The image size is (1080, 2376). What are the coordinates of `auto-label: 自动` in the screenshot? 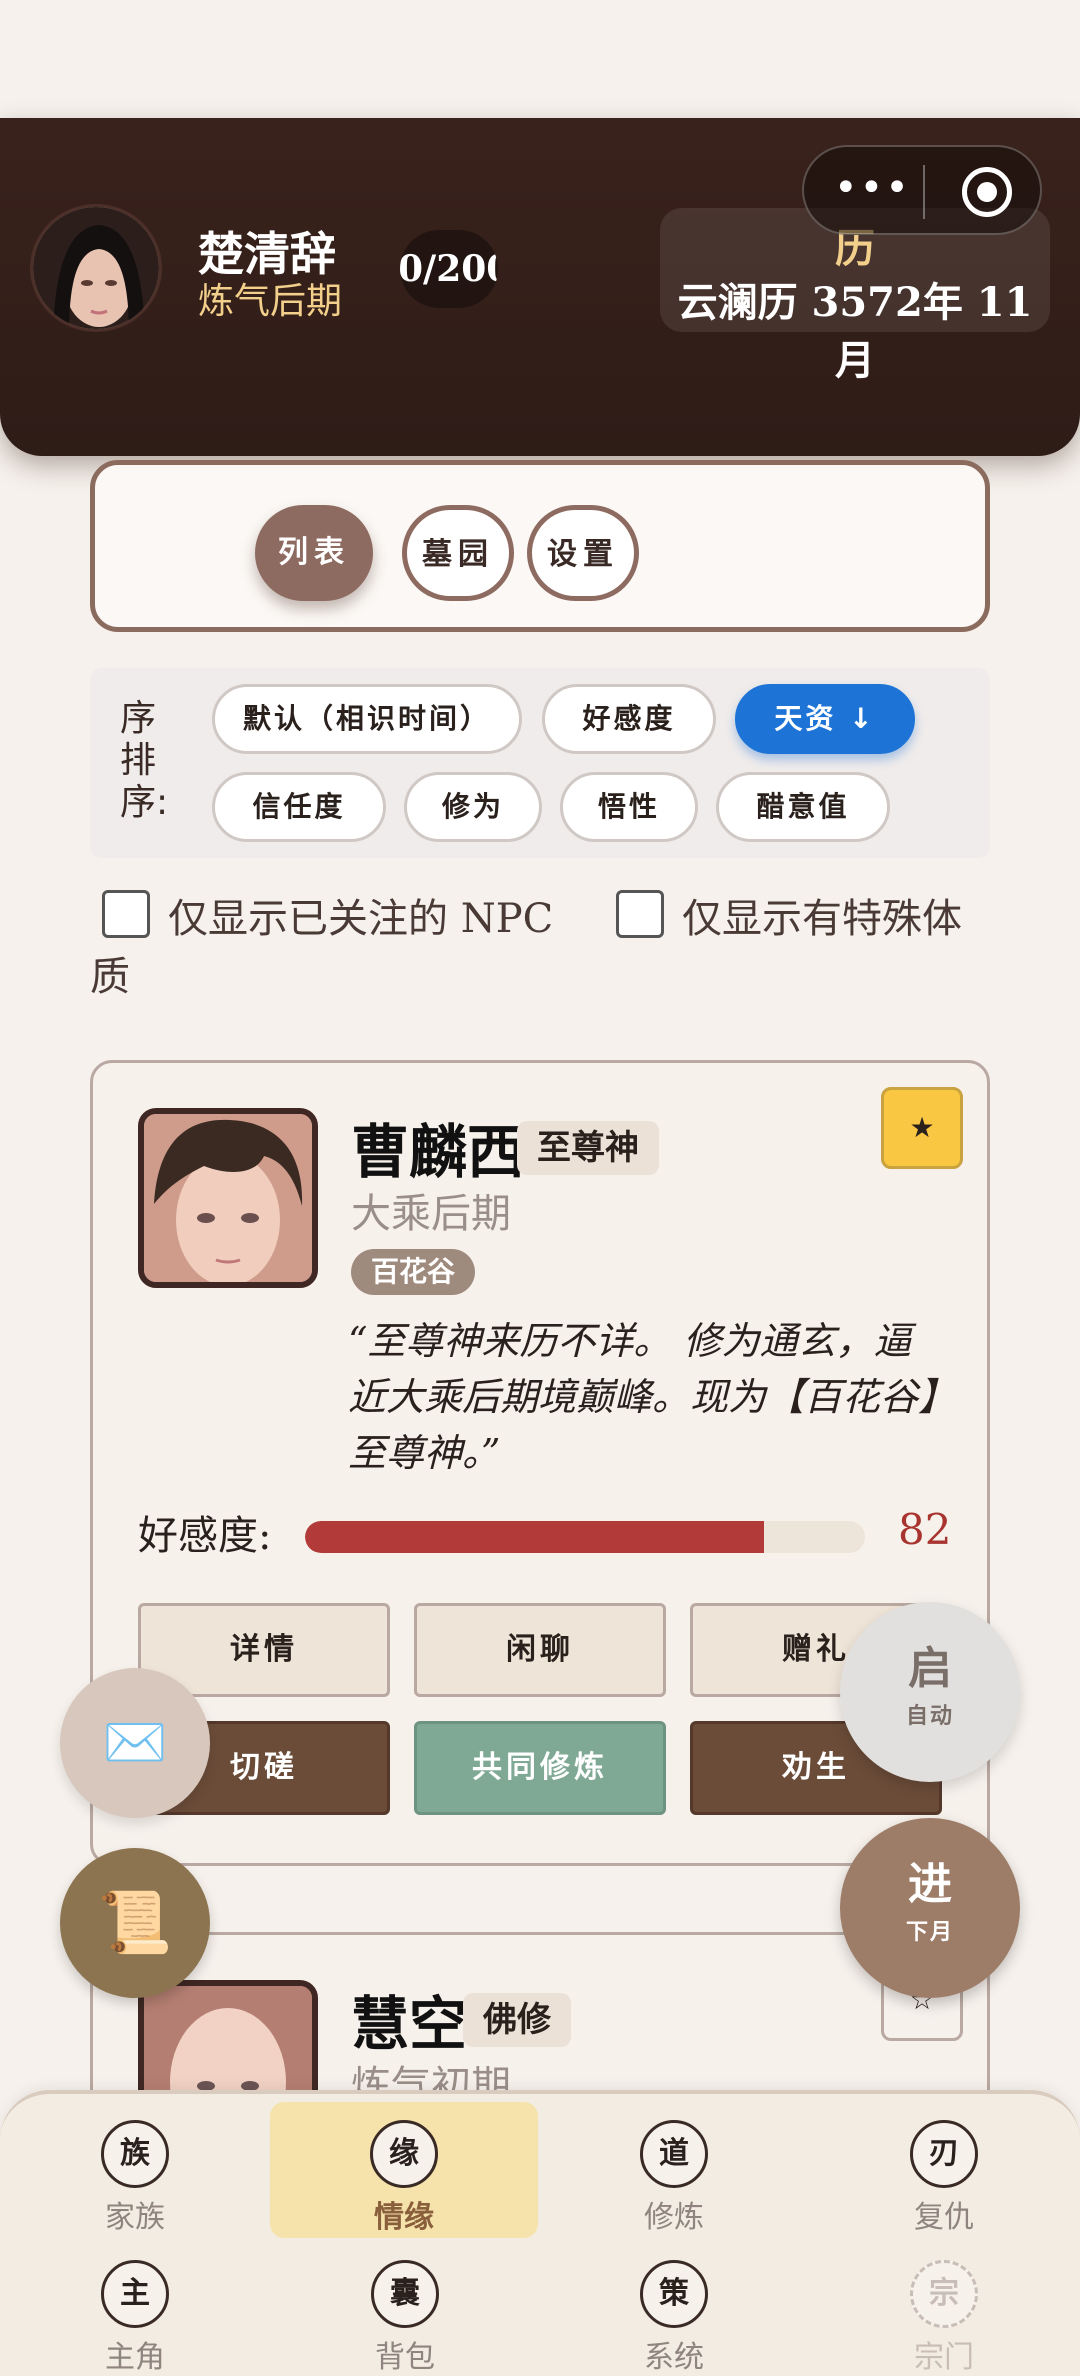 It's located at (929, 1716).